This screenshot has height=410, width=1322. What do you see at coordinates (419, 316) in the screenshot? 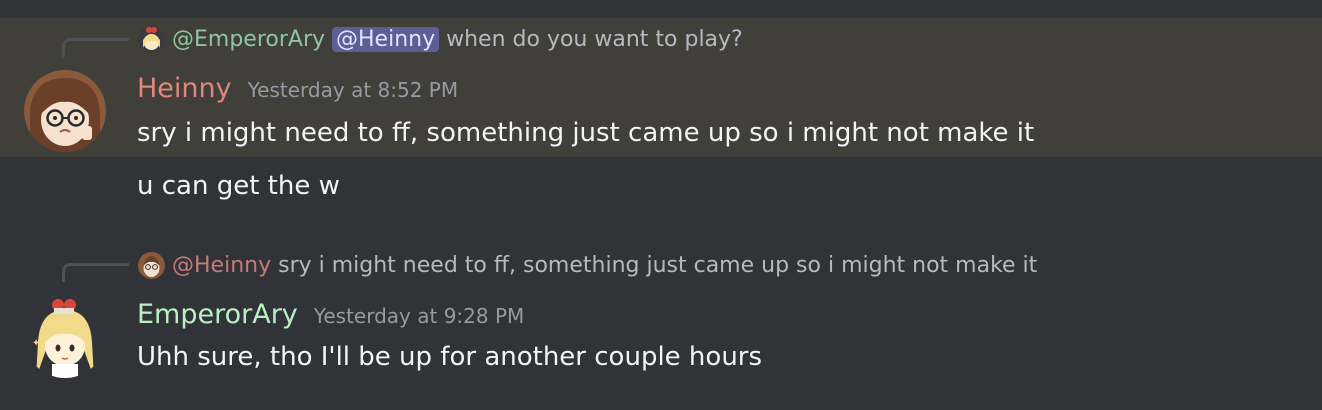
I see `timestamp: Yesterday at 9:28 PM` at bounding box center [419, 316].